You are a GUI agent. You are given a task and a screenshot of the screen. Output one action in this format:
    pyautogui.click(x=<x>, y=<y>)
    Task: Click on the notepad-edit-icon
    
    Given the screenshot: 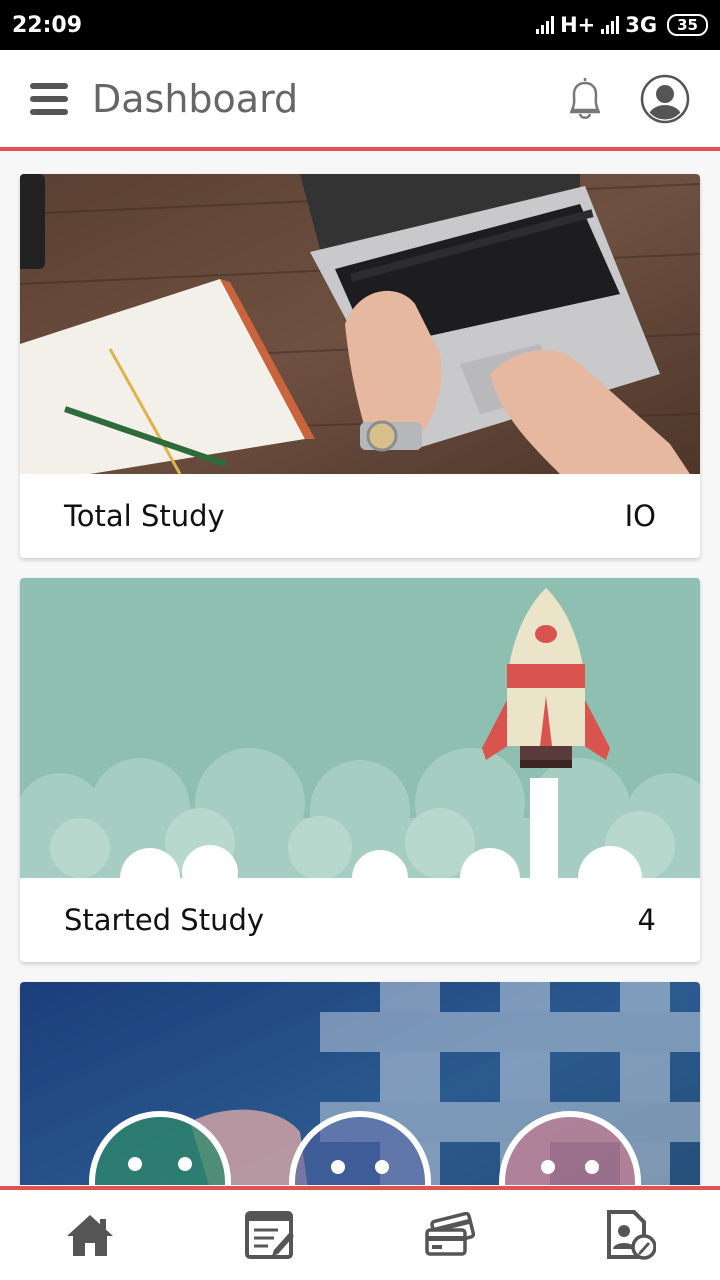 What is the action you would take?
    pyautogui.click(x=269, y=1235)
    